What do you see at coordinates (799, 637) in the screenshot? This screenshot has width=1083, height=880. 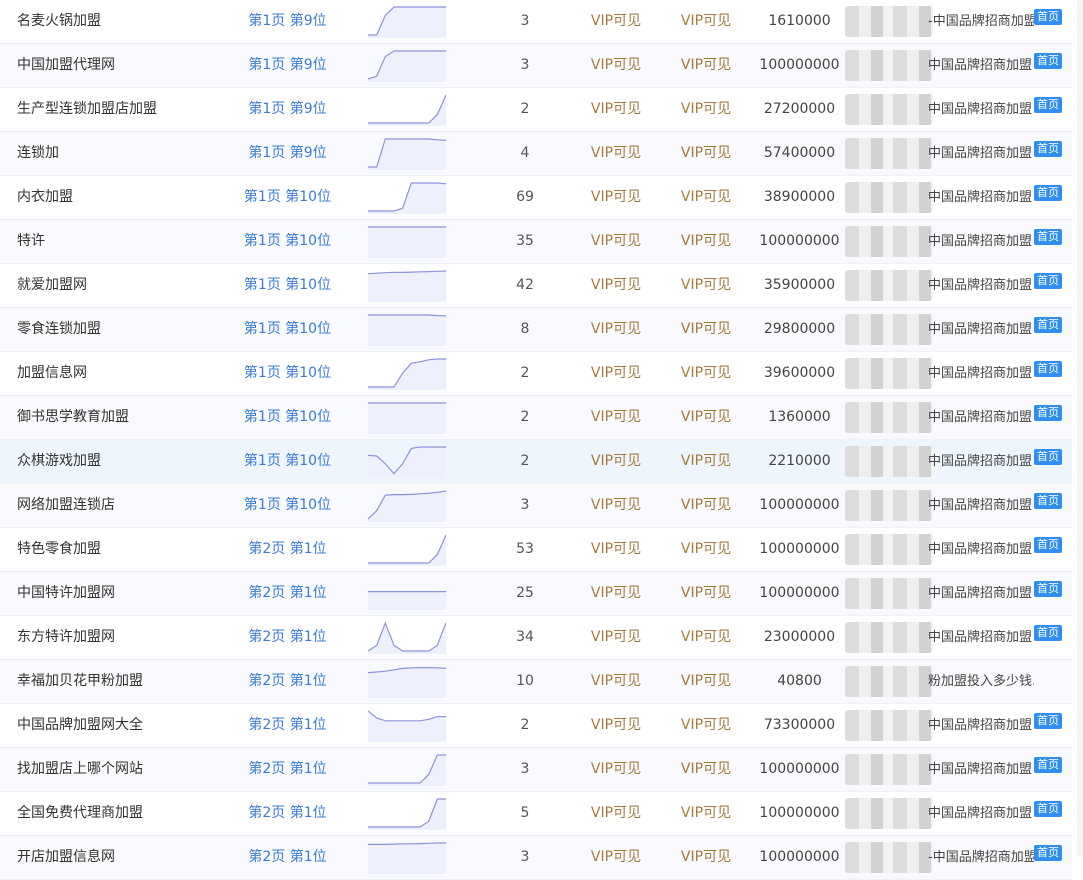 I see `result-count-cell: 23000000` at bounding box center [799, 637].